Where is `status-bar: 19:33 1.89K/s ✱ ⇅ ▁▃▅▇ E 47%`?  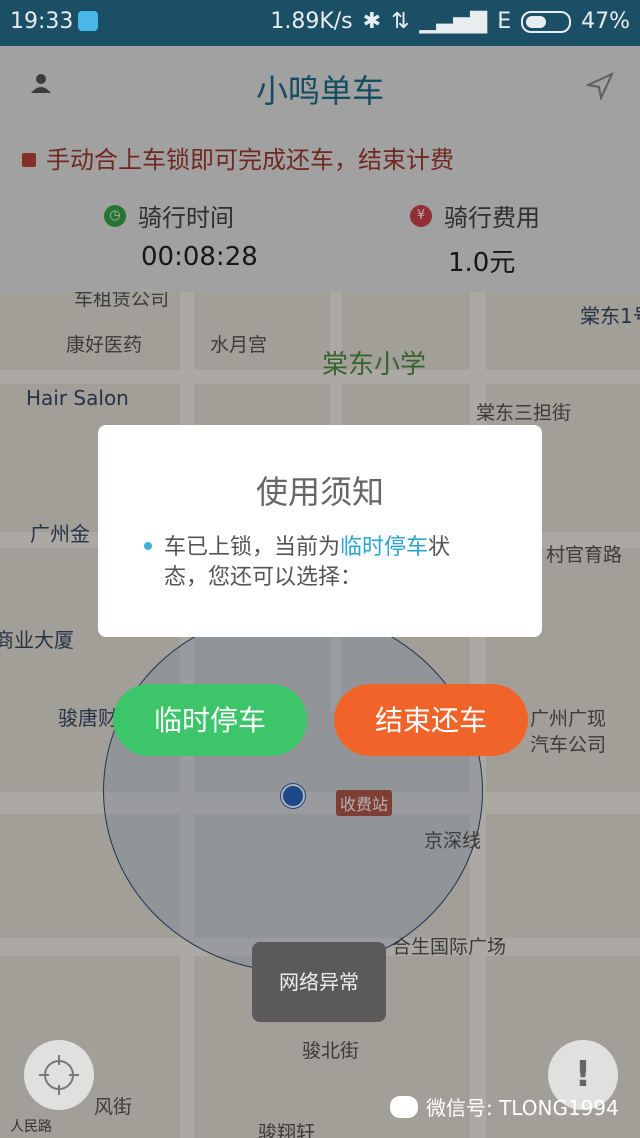
status-bar: 19:33 1.89K/s ✱ ⇅ ▁▃▅▇ E 47% is located at coordinates (320, 23).